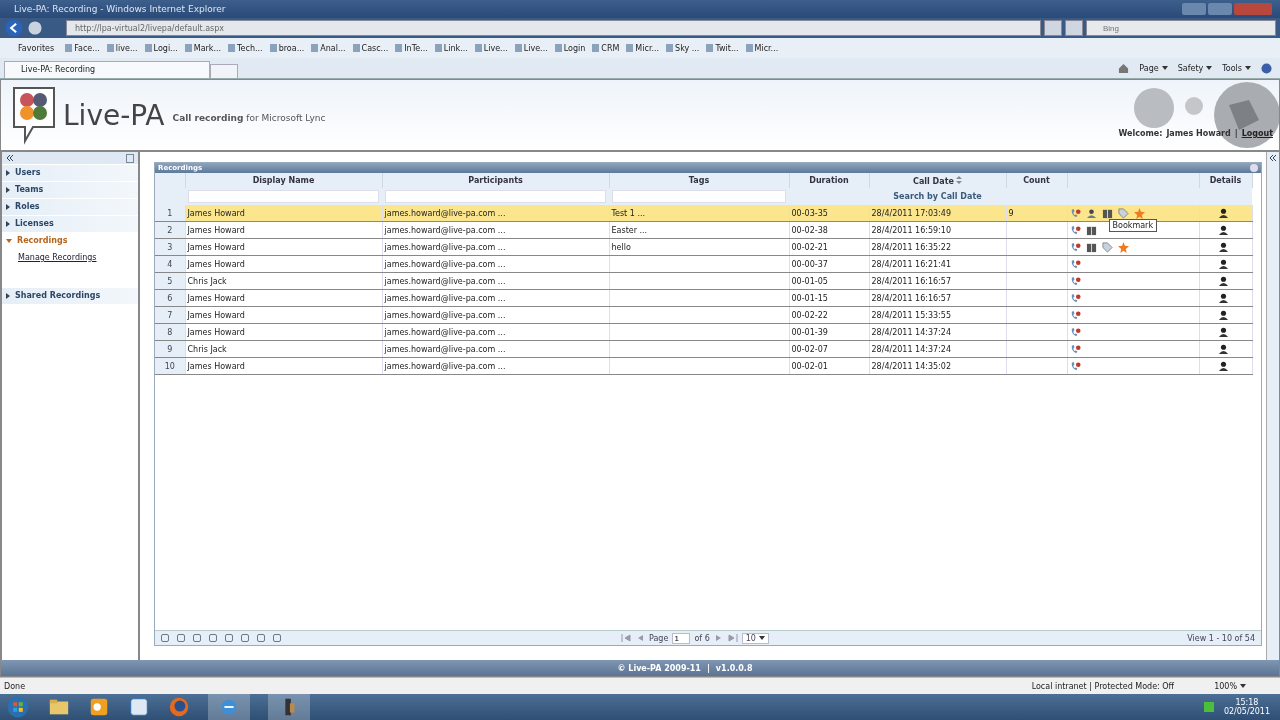  I want to click on pin-button, so click(130, 158).